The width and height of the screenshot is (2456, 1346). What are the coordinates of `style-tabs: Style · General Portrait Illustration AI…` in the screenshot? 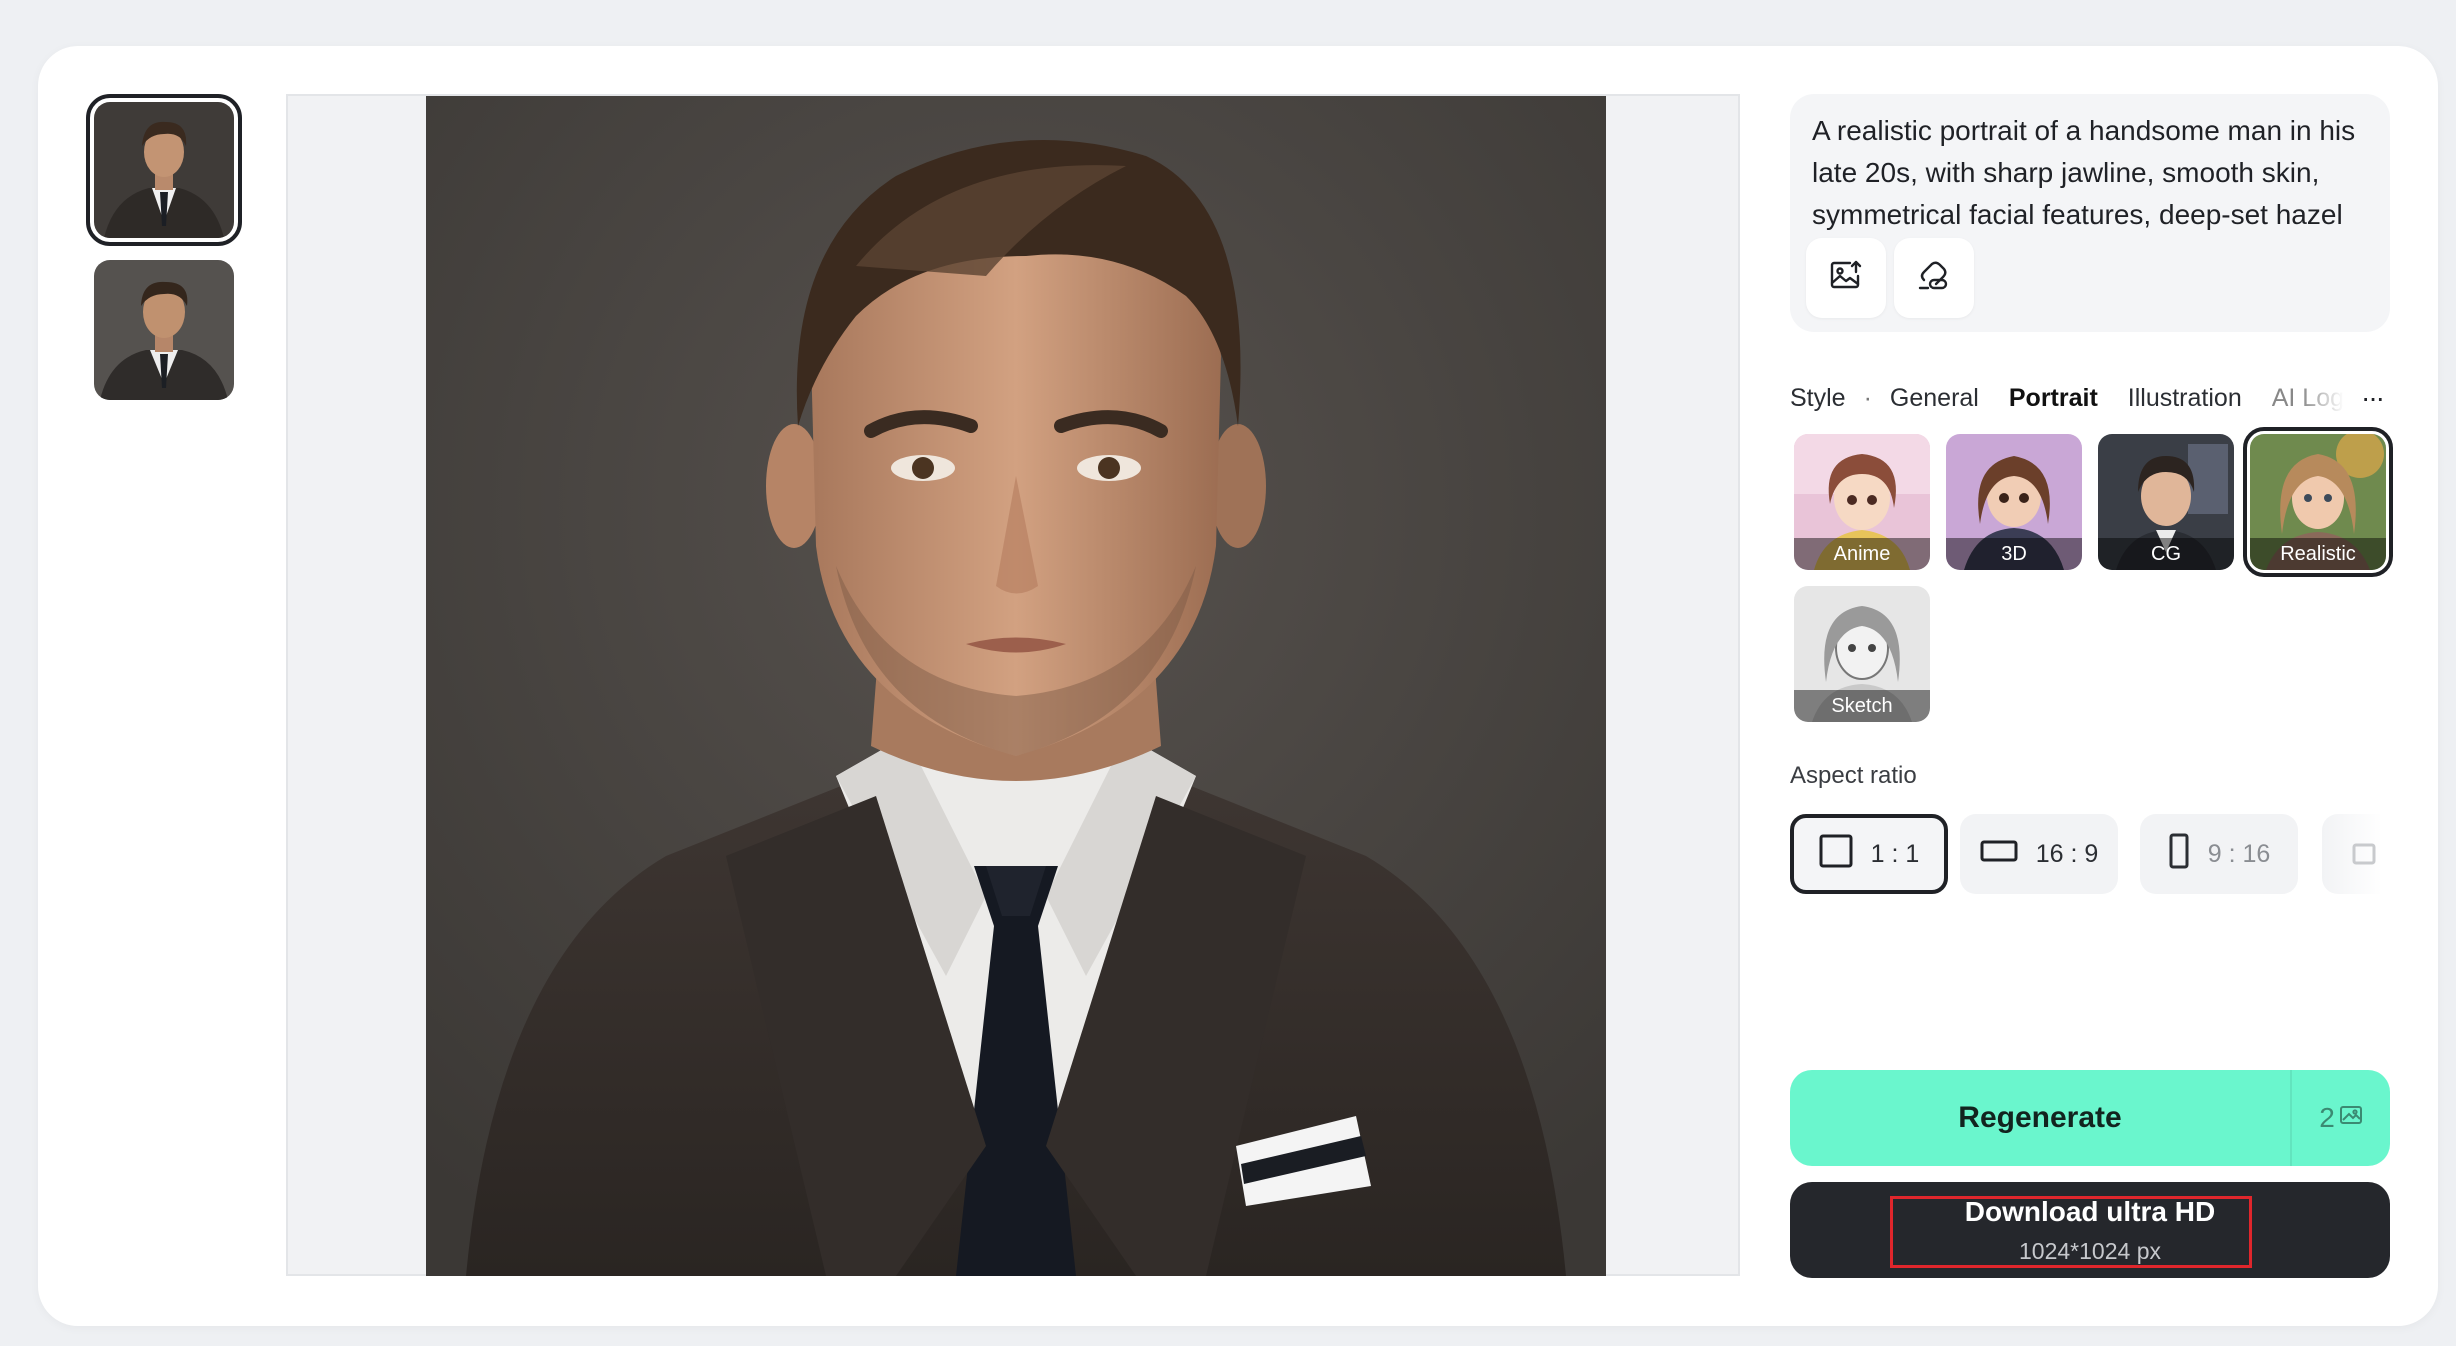 It's located at (2082, 398).